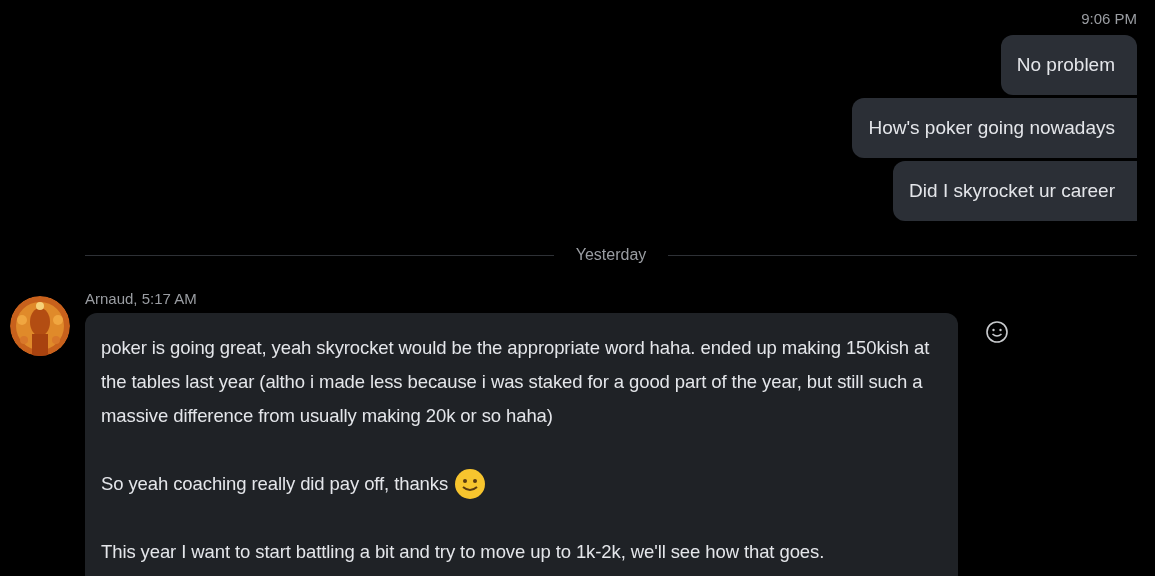 The height and width of the screenshot is (576, 1155). I want to click on message-text: poker is going great, yeah skyrocket would be the appropriate word haha. ended up making 150kish at the tables last year (altho i made less because i was staked for a good part of the year, but still such a massive difference from usually making 20k or so haha), so click(516, 382).